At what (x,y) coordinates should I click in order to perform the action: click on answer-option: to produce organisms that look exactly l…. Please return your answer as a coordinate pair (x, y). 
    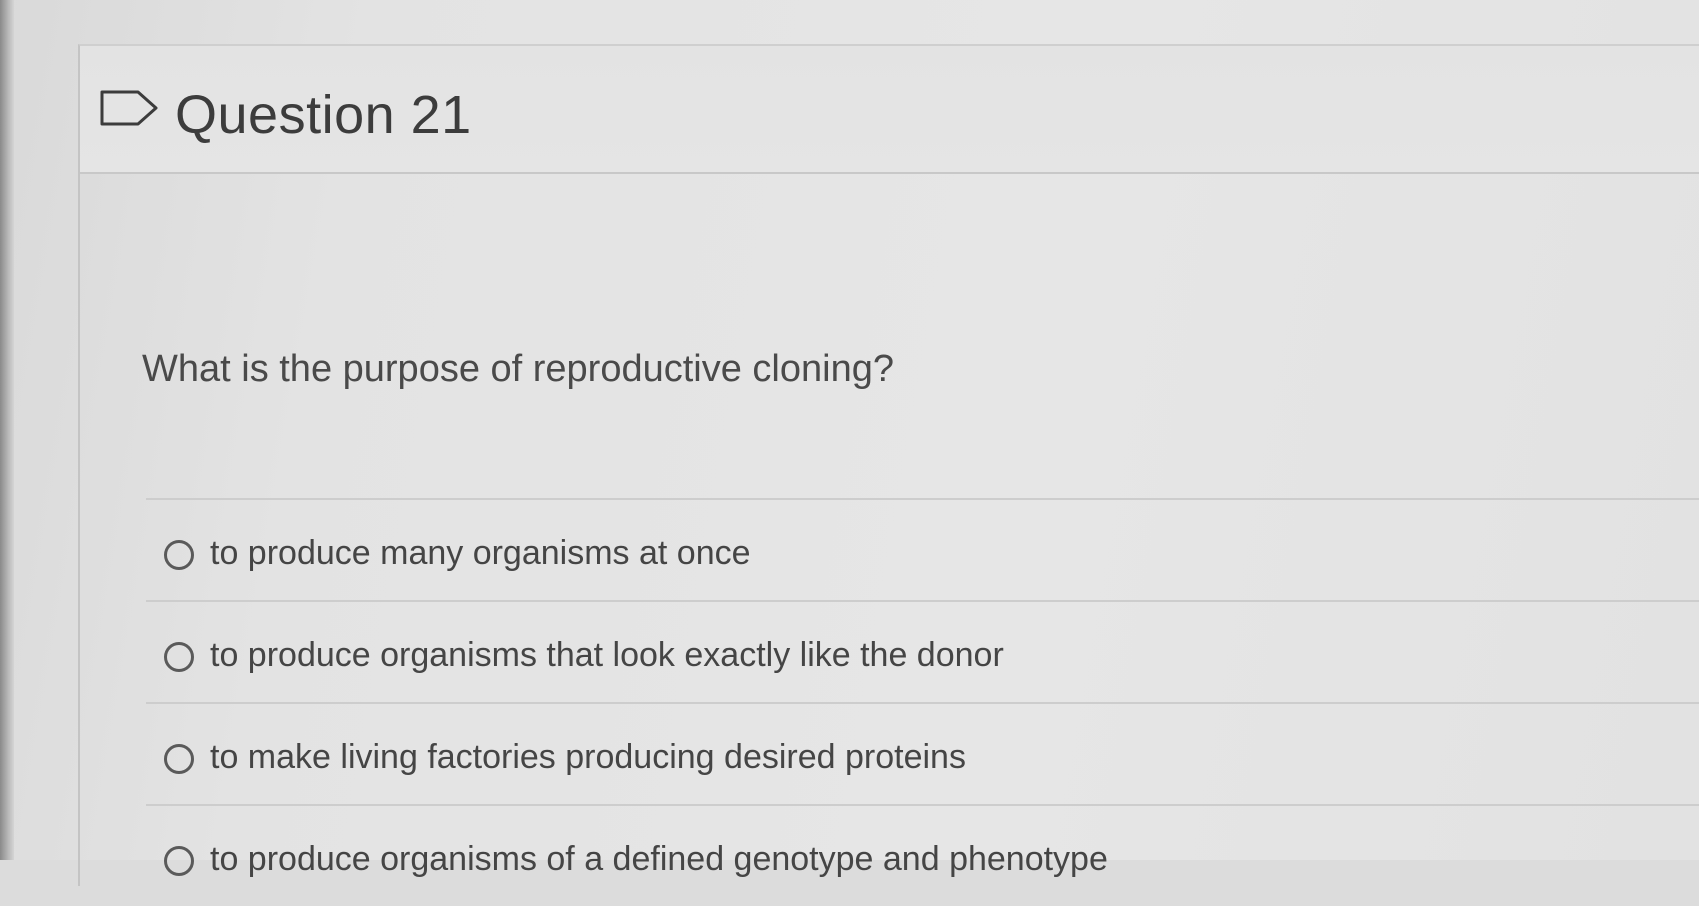
    Looking at the image, I should click on (922, 651).